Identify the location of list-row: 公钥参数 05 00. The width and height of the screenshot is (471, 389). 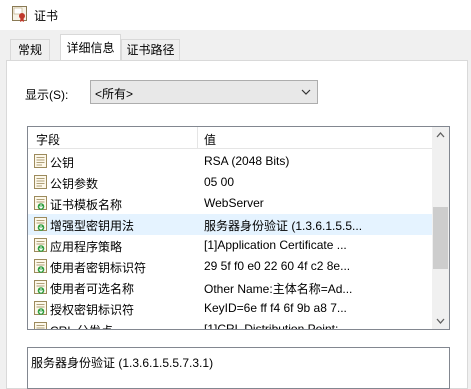
(230, 182).